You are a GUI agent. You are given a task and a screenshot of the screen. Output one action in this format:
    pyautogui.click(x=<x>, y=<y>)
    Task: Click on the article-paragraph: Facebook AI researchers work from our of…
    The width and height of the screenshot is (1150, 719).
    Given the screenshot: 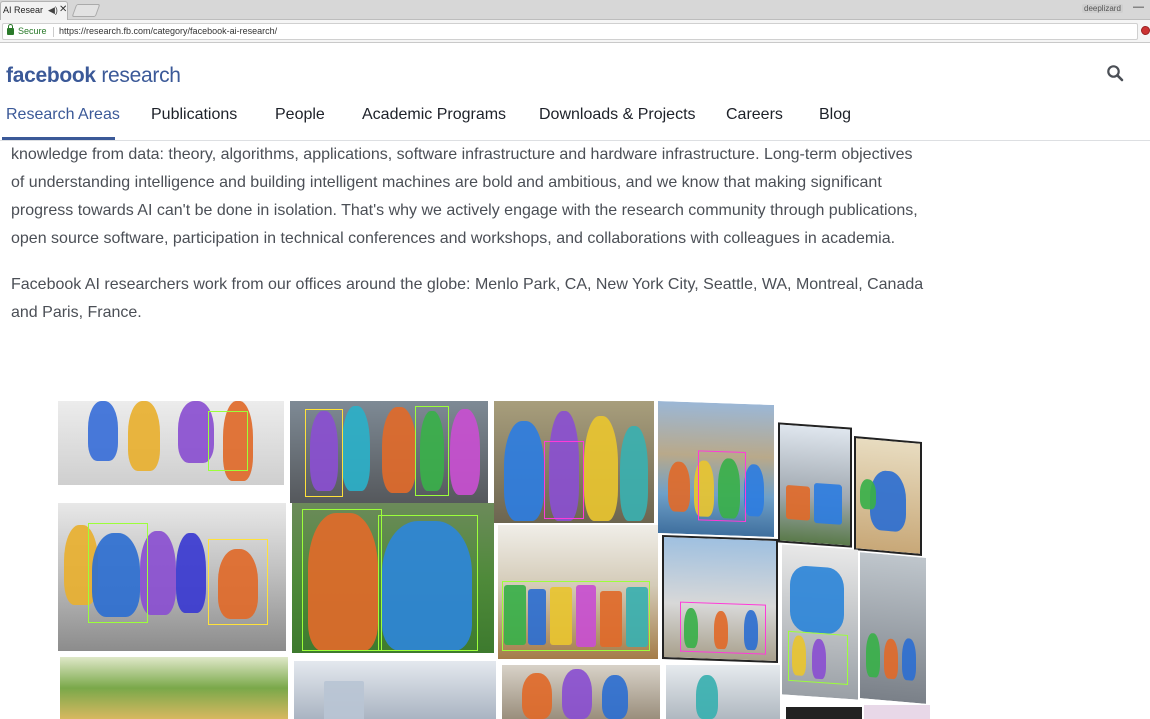 What is the action you would take?
    pyautogui.click(x=467, y=298)
    